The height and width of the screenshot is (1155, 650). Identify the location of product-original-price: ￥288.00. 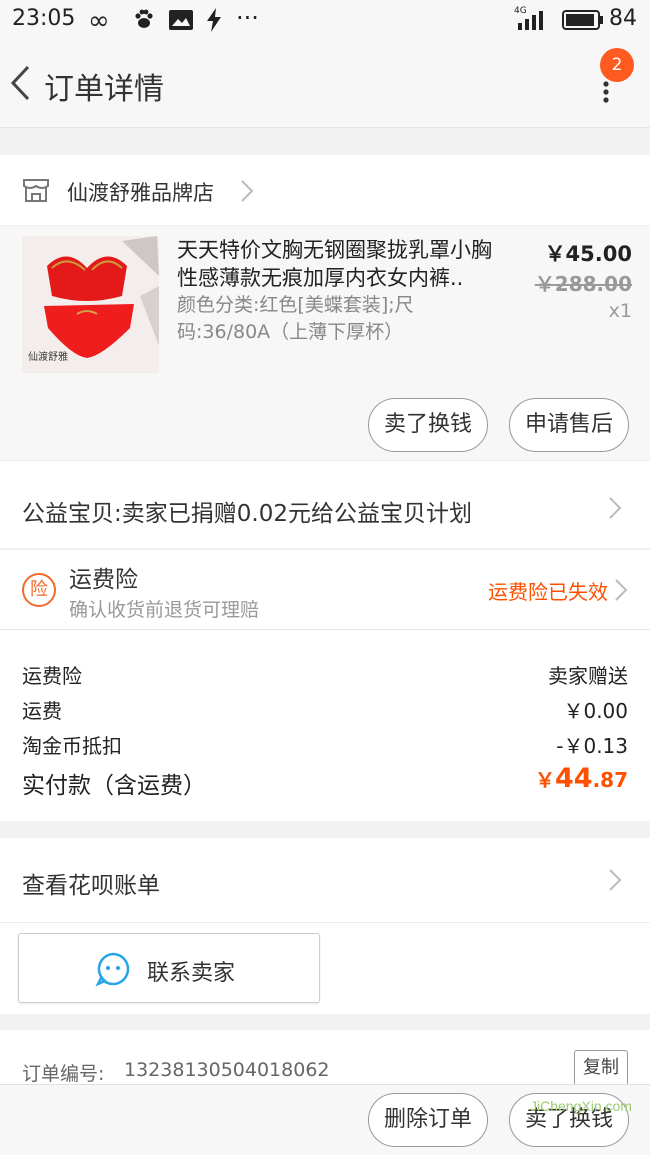
(583, 284).